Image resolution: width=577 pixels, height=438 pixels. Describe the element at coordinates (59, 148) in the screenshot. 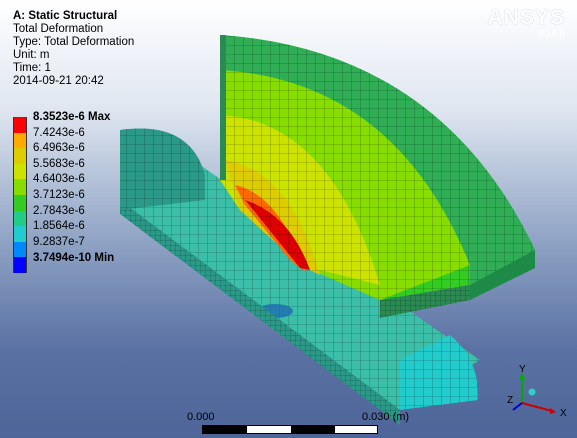

I see `legend-level-label: 6.4963e-6` at that location.